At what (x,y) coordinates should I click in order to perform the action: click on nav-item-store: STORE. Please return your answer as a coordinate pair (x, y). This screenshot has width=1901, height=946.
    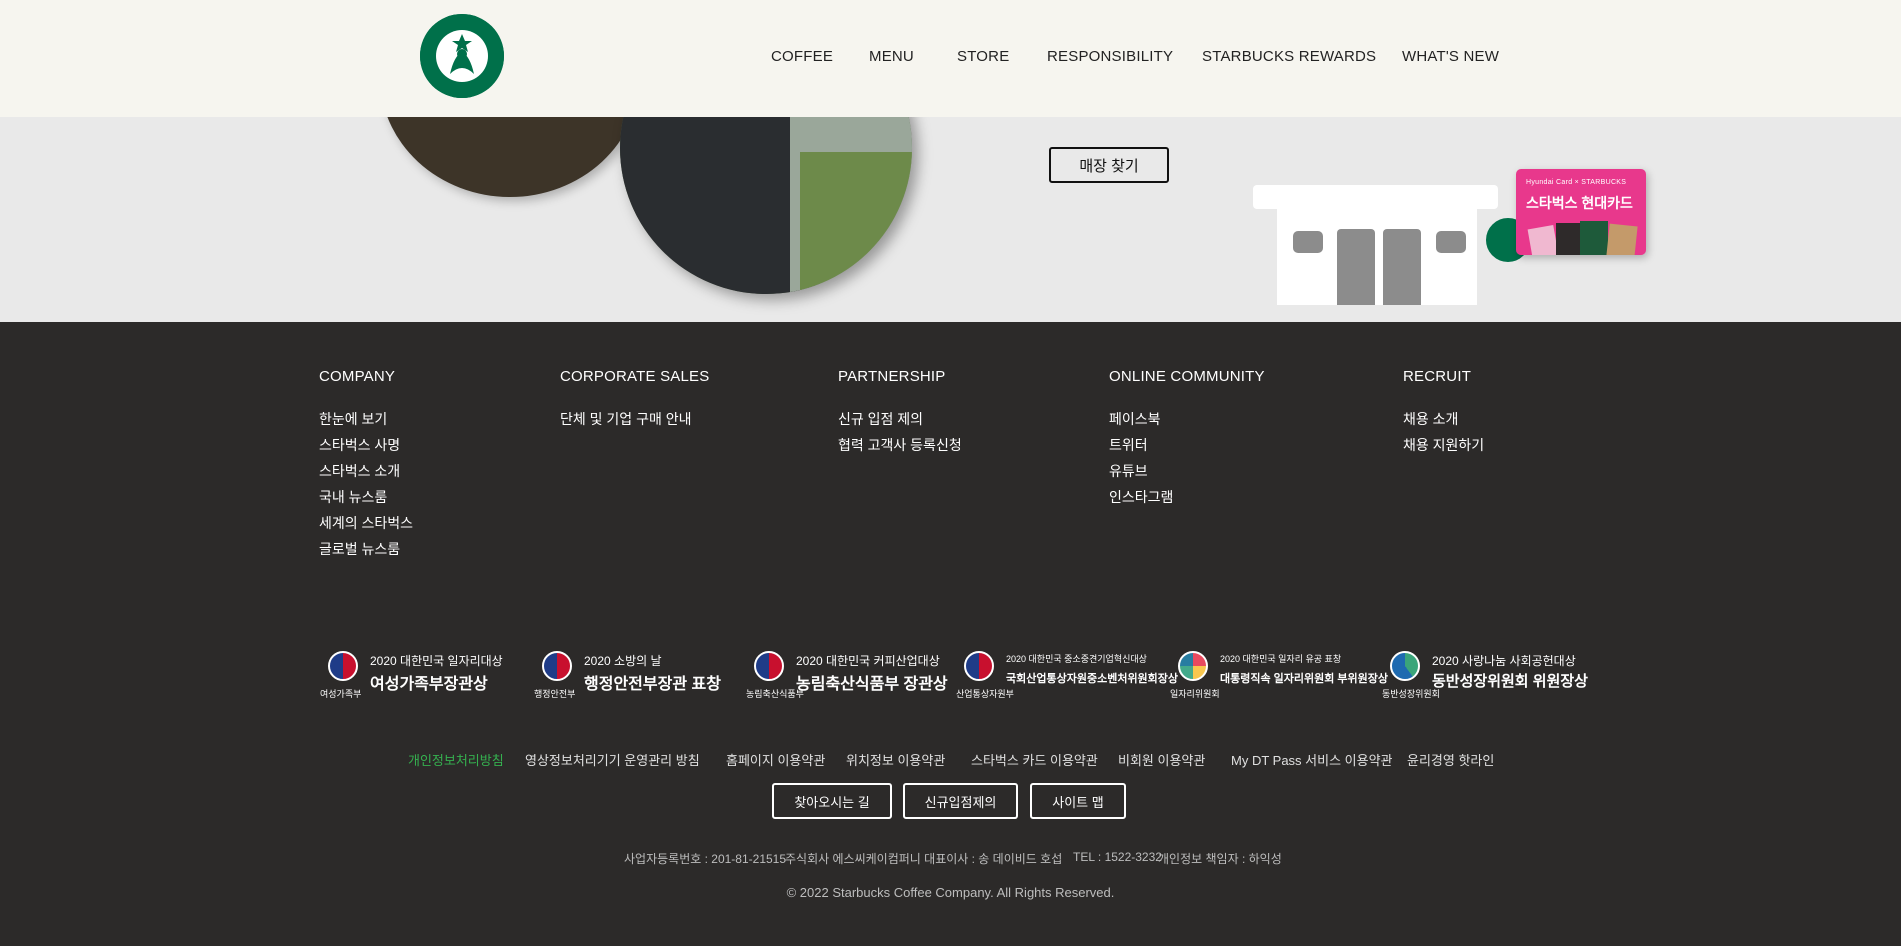
    Looking at the image, I should click on (983, 56).